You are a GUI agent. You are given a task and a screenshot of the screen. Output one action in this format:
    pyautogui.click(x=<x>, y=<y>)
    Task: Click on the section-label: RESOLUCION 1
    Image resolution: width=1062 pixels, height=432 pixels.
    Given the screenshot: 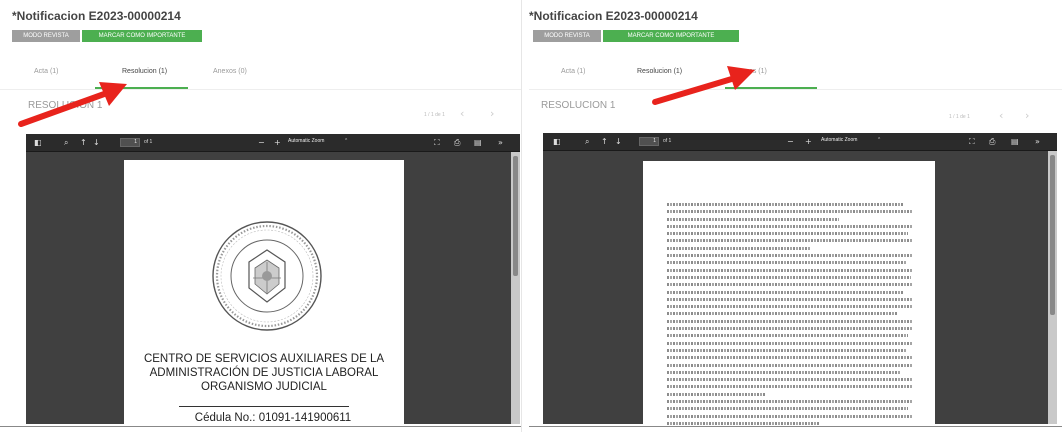 What is the action you would take?
    pyautogui.click(x=578, y=105)
    